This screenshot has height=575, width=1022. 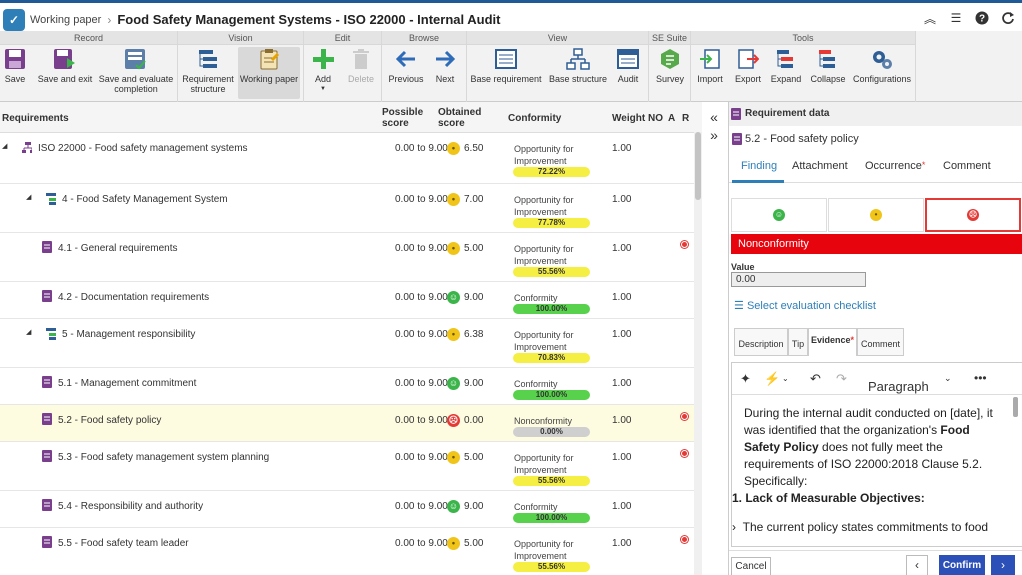 I want to click on value-field: 0.00, so click(x=798, y=279).